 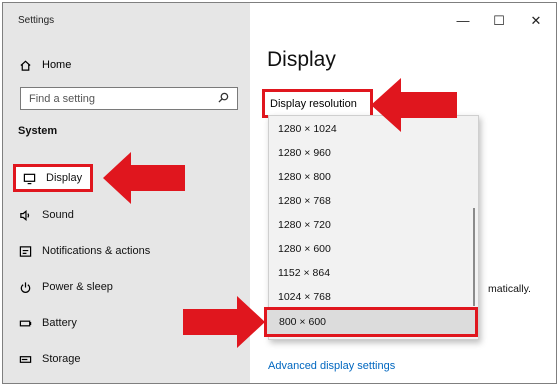 What do you see at coordinates (536, 21) in the screenshot?
I see `close-button: ✕` at bounding box center [536, 21].